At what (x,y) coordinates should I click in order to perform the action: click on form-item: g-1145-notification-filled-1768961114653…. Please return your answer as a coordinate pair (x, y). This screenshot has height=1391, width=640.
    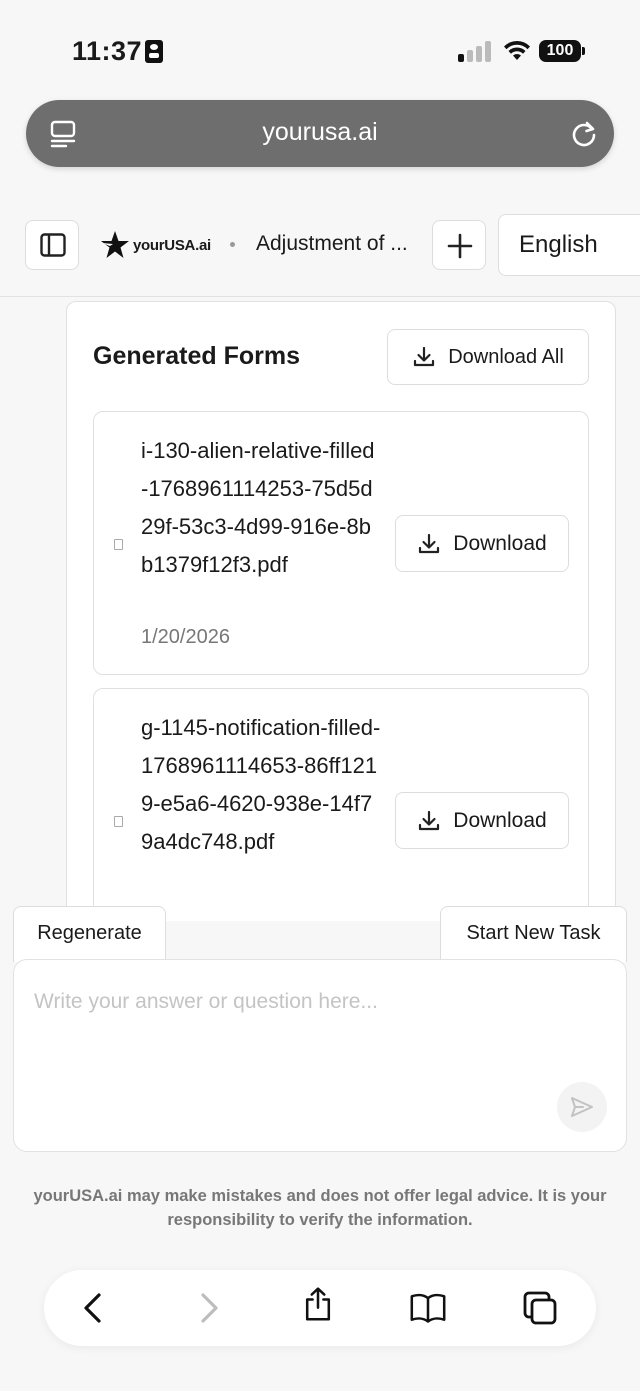
    Looking at the image, I should click on (341, 804).